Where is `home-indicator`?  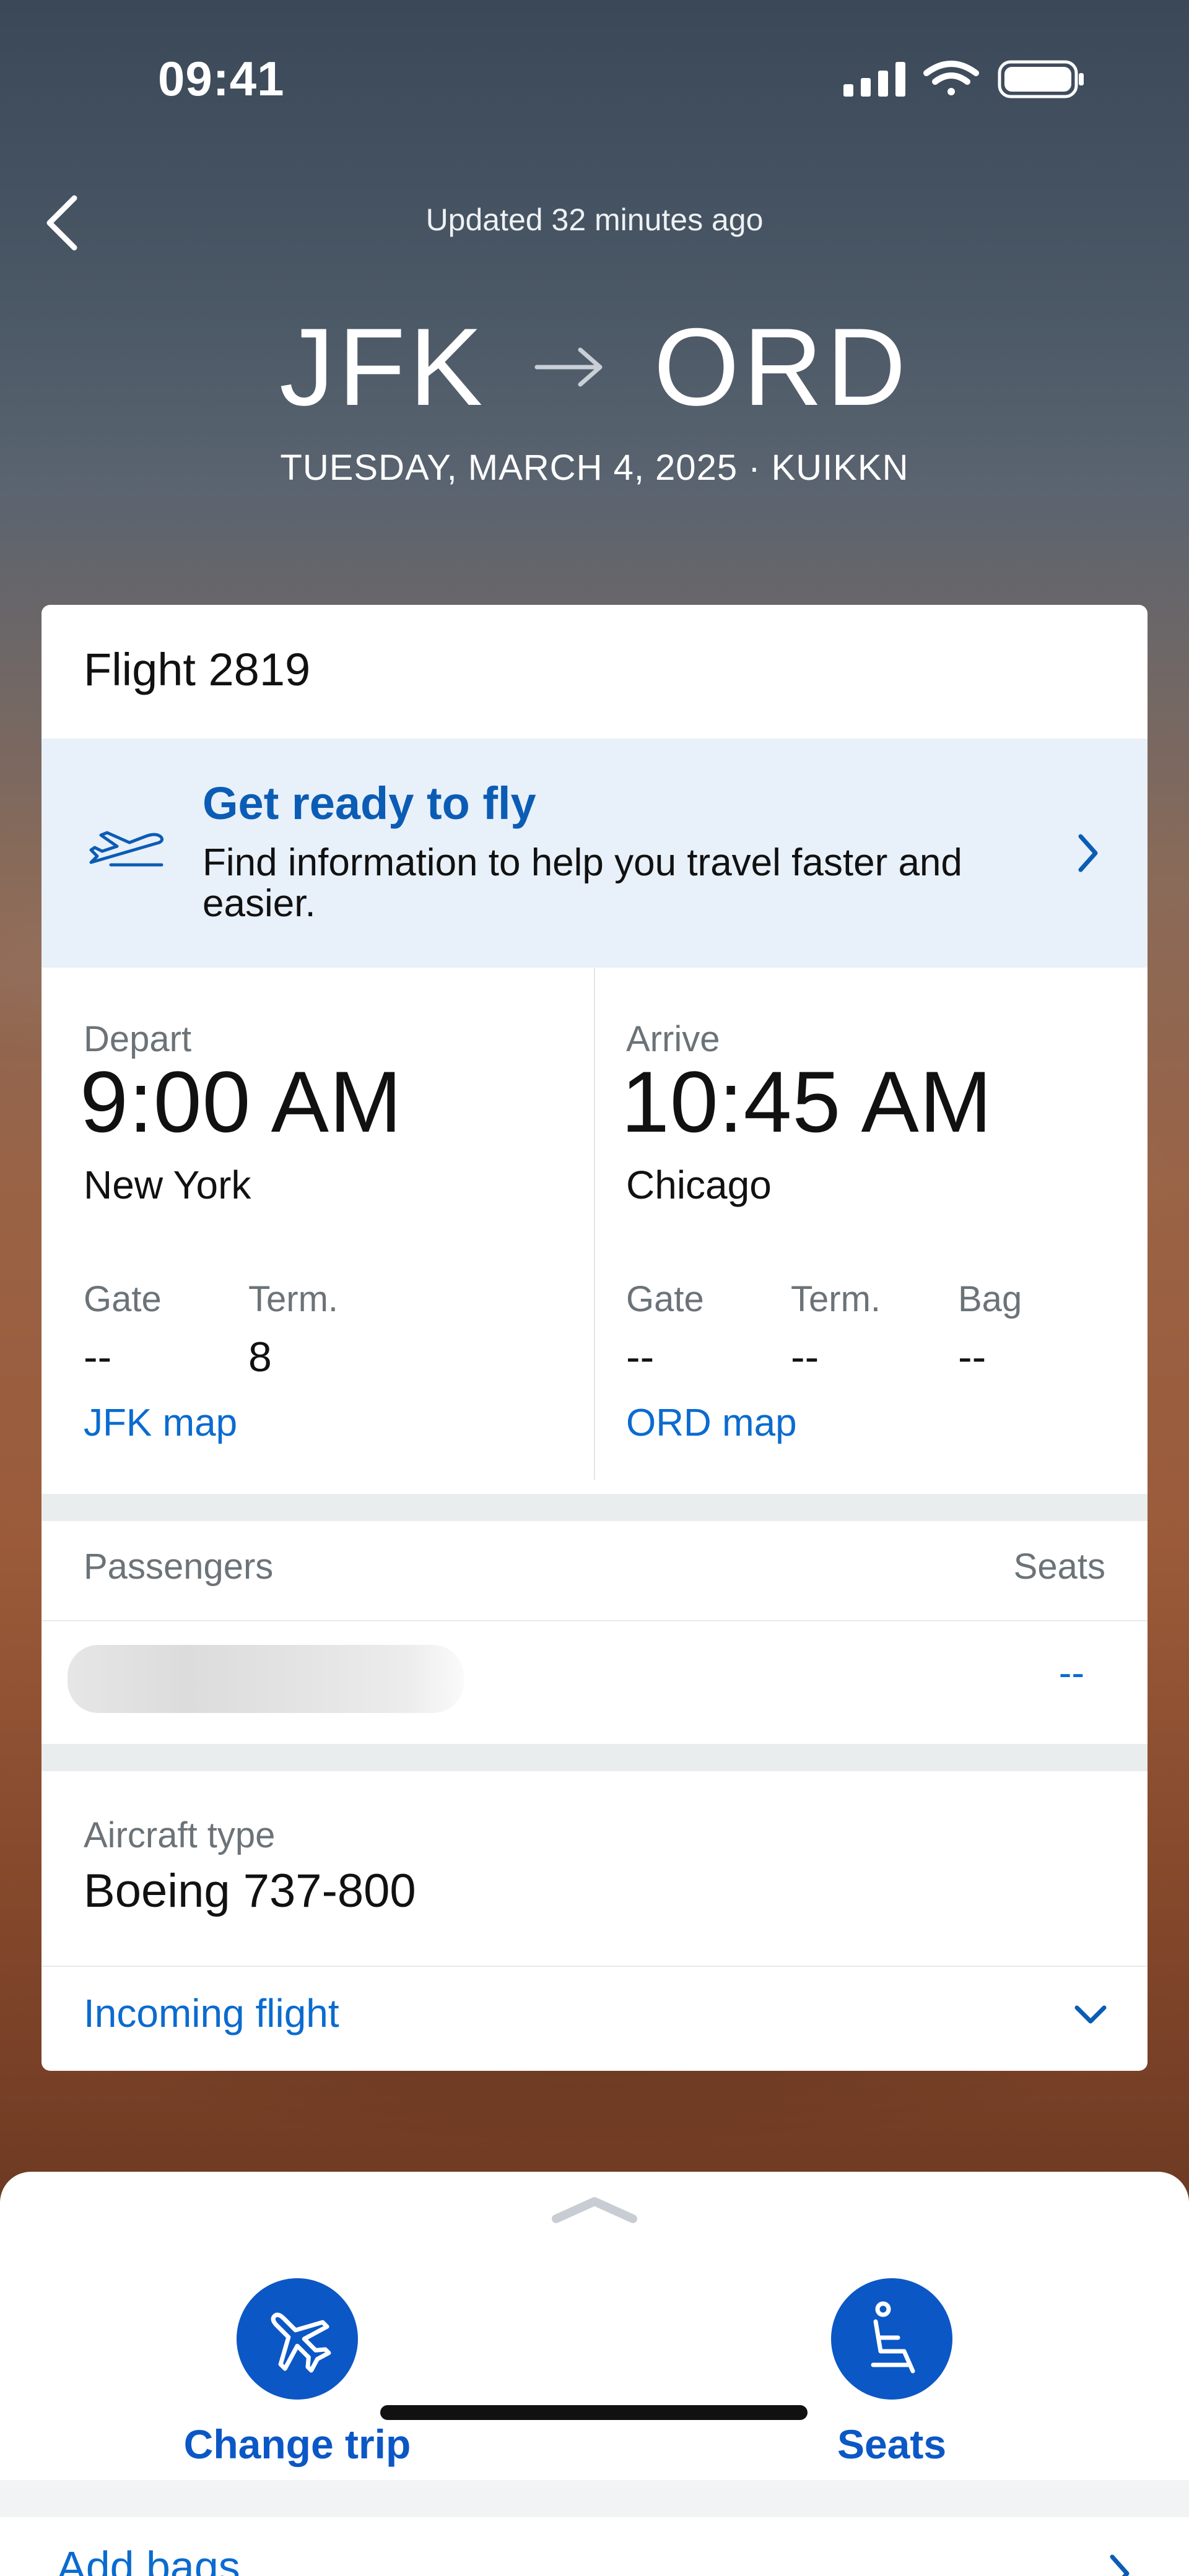
home-indicator is located at coordinates (594, 2412).